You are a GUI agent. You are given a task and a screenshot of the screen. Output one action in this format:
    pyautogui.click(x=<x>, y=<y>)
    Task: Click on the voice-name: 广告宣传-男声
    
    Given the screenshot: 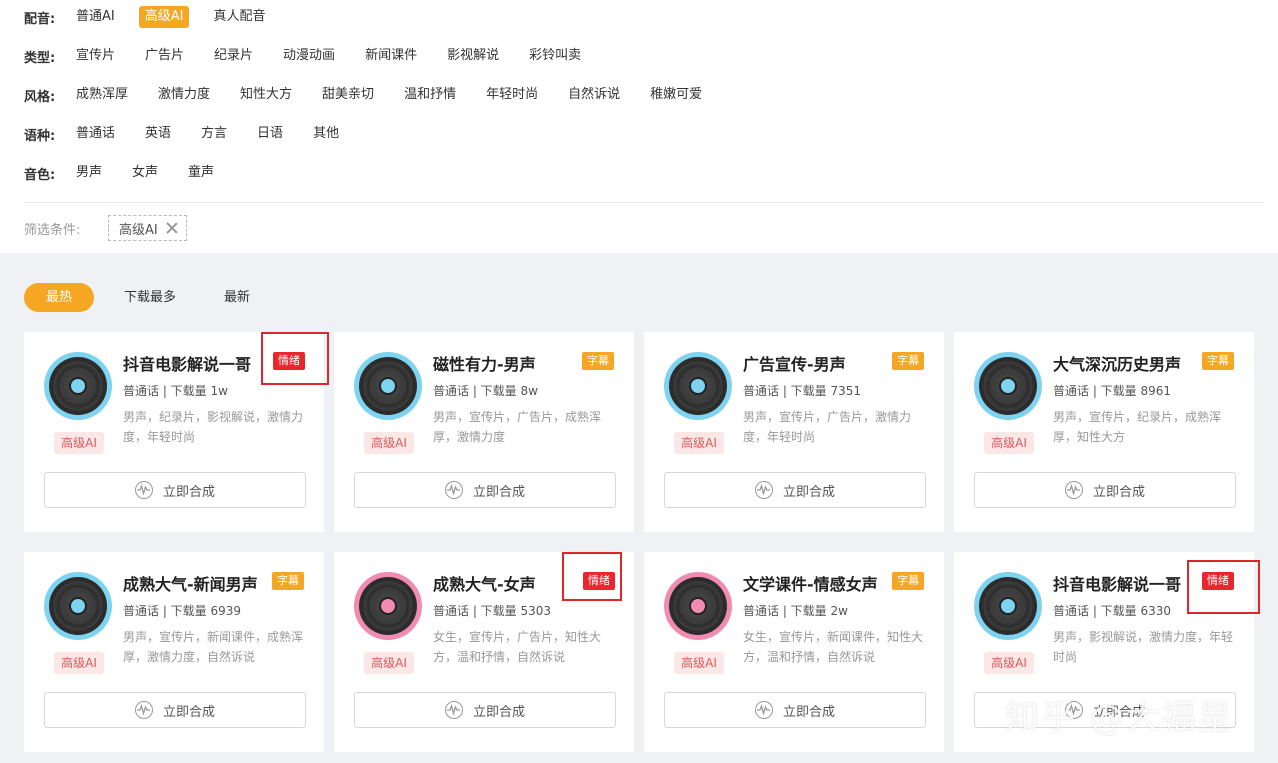 What is the action you would take?
    pyautogui.click(x=794, y=363)
    